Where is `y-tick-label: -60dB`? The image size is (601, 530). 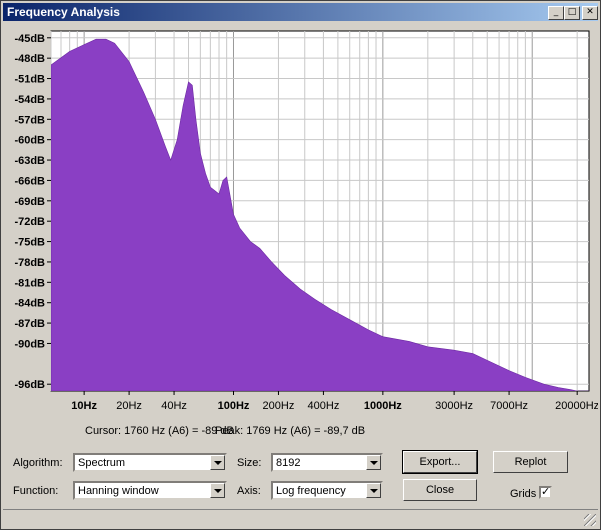
y-tick-label: -60dB is located at coordinates (29, 141).